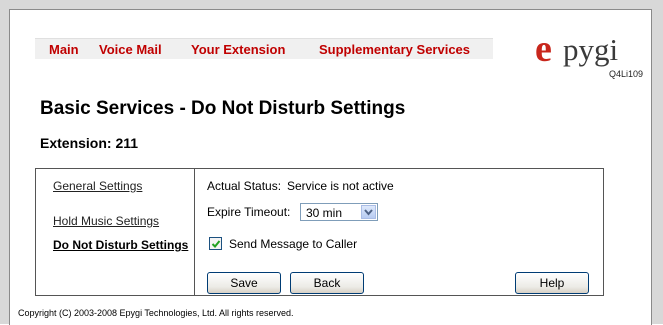  I want to click on extension-label: Extension: 211, so click(89, 143).